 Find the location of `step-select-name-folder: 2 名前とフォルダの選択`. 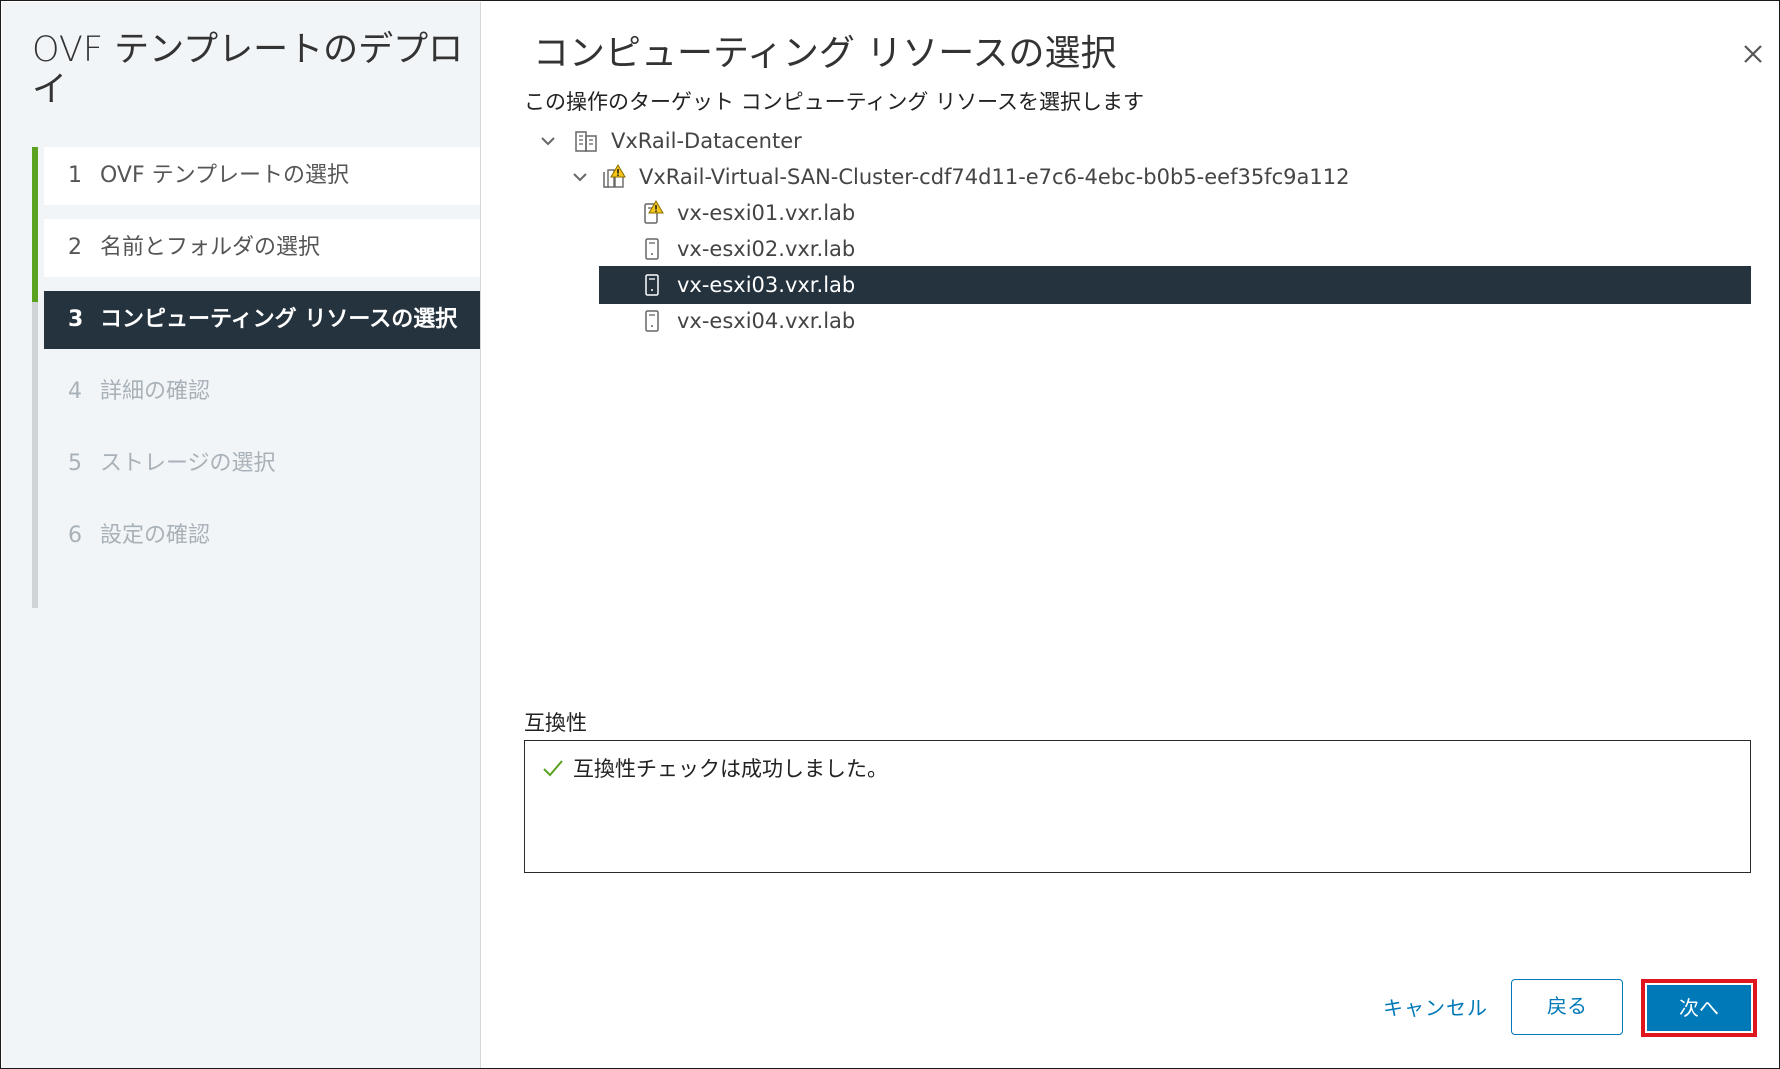

step-select-name-folder: 2 名前とフォルダの選択 is located at coordinates (262, 248).